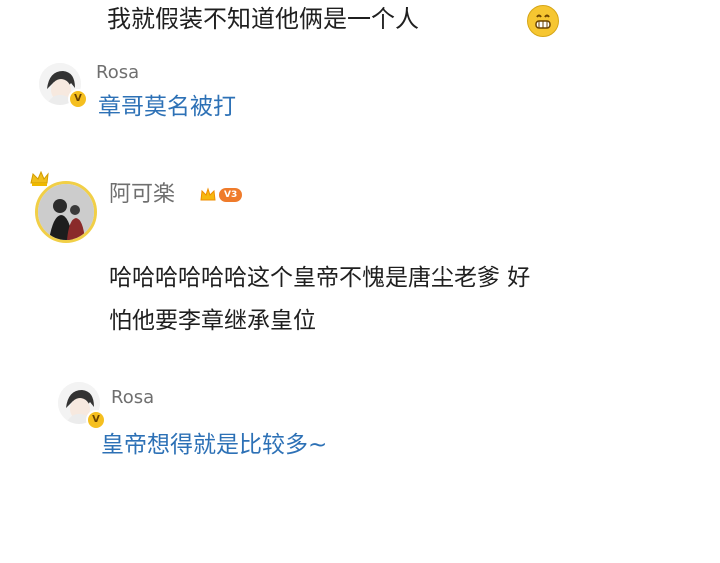 The image size is (720, 563). What do you see at coordinates (66, 212) in the screenshot?
I see `avatar` at bounding box center [66, 212].